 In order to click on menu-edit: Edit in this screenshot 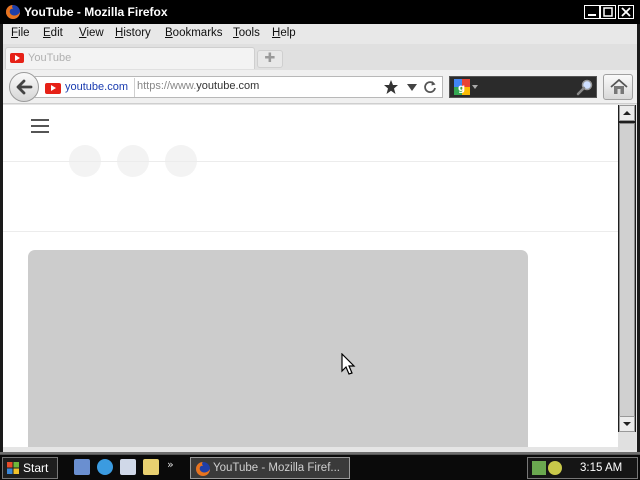, I will do `click(53, 33)`.